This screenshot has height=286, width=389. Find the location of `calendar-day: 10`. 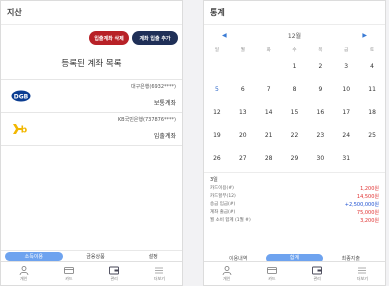

calendar-day: 10 is located at coordinates (346, 89).